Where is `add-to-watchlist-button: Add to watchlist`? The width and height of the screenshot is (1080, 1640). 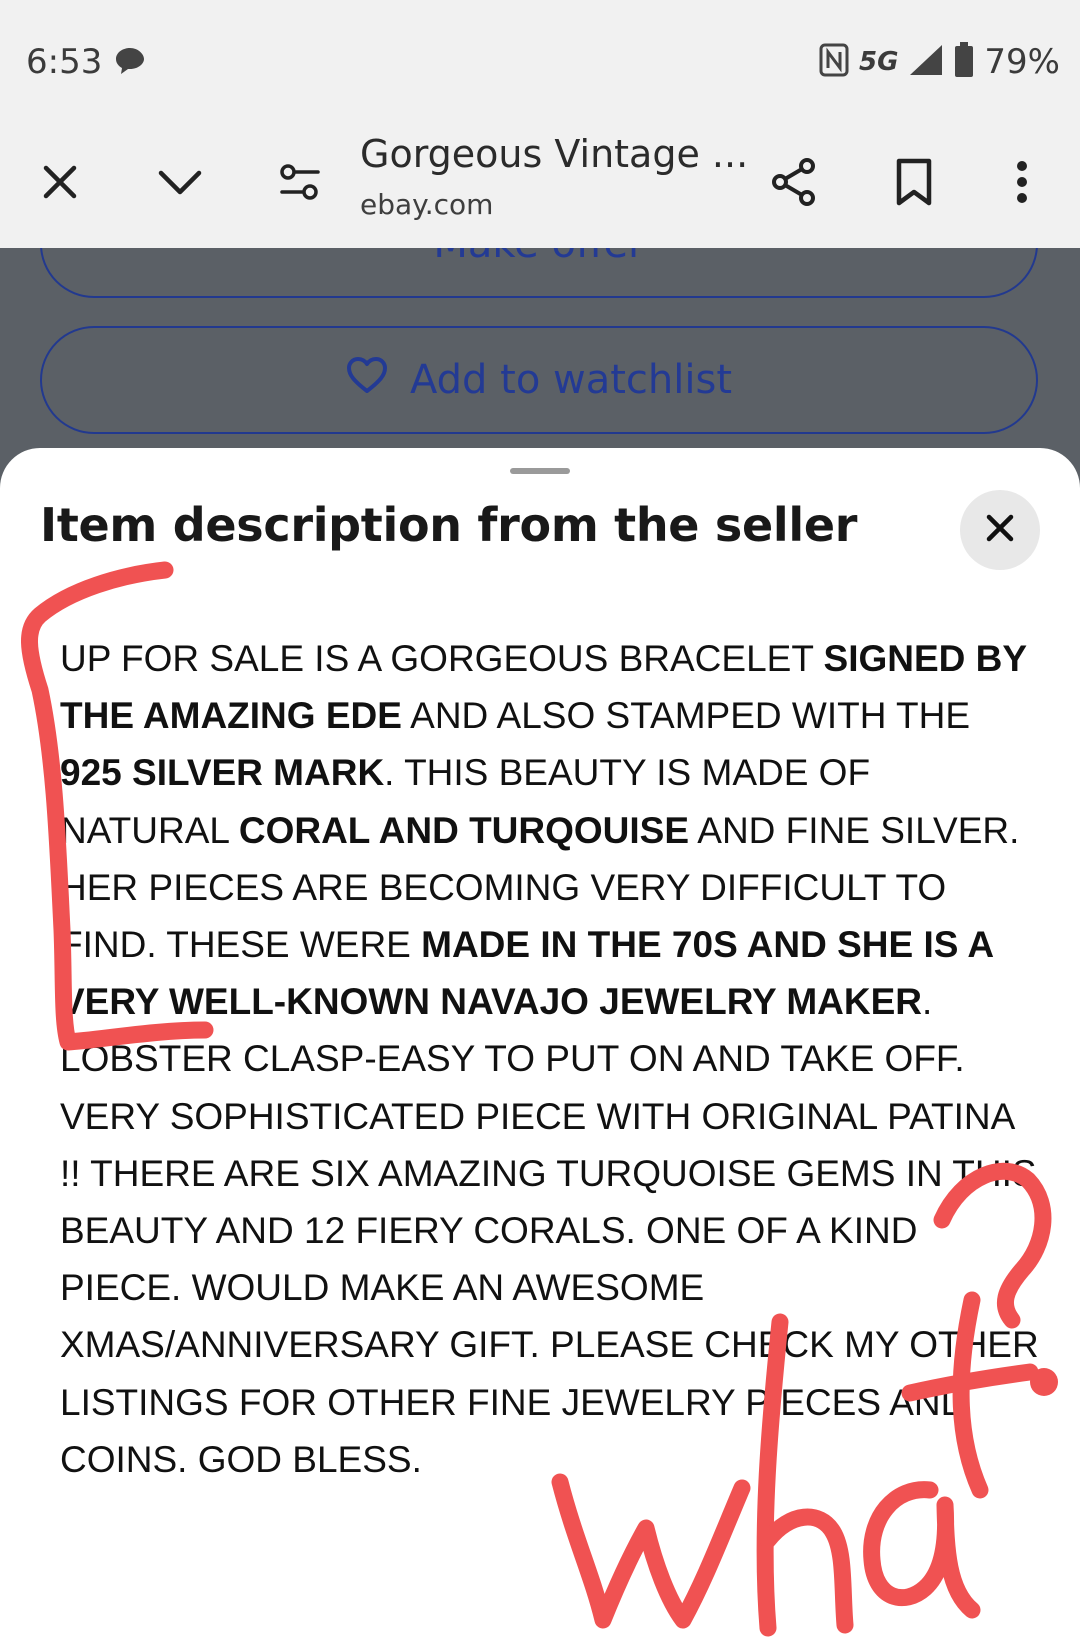 add-to-watchlist-button: Add to watchlist is located at coordinates (539, 380).